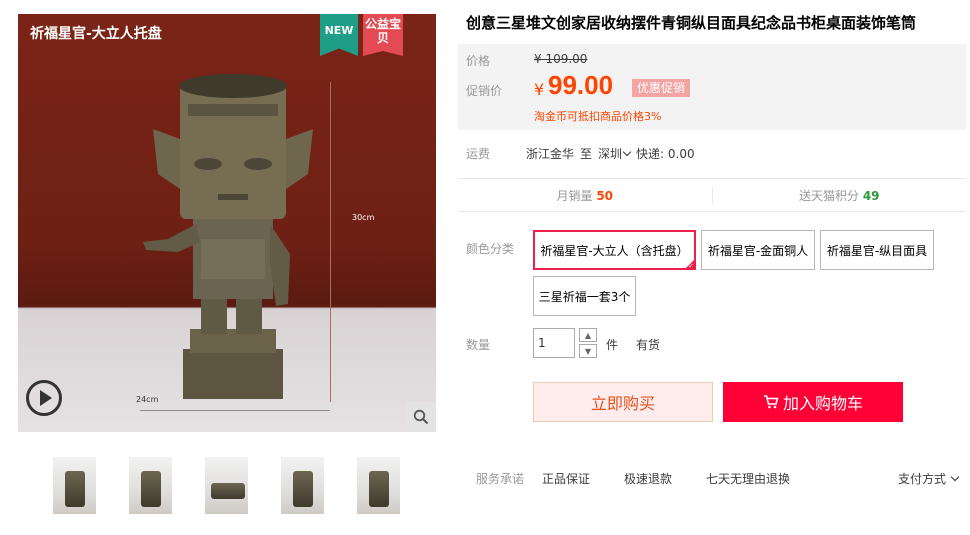 The width and height of the screenshot is (970, 535). Describe the element at coordinates (566, 478) in the screenshot. I see `service-item-genuine: 正品保证` at that location.